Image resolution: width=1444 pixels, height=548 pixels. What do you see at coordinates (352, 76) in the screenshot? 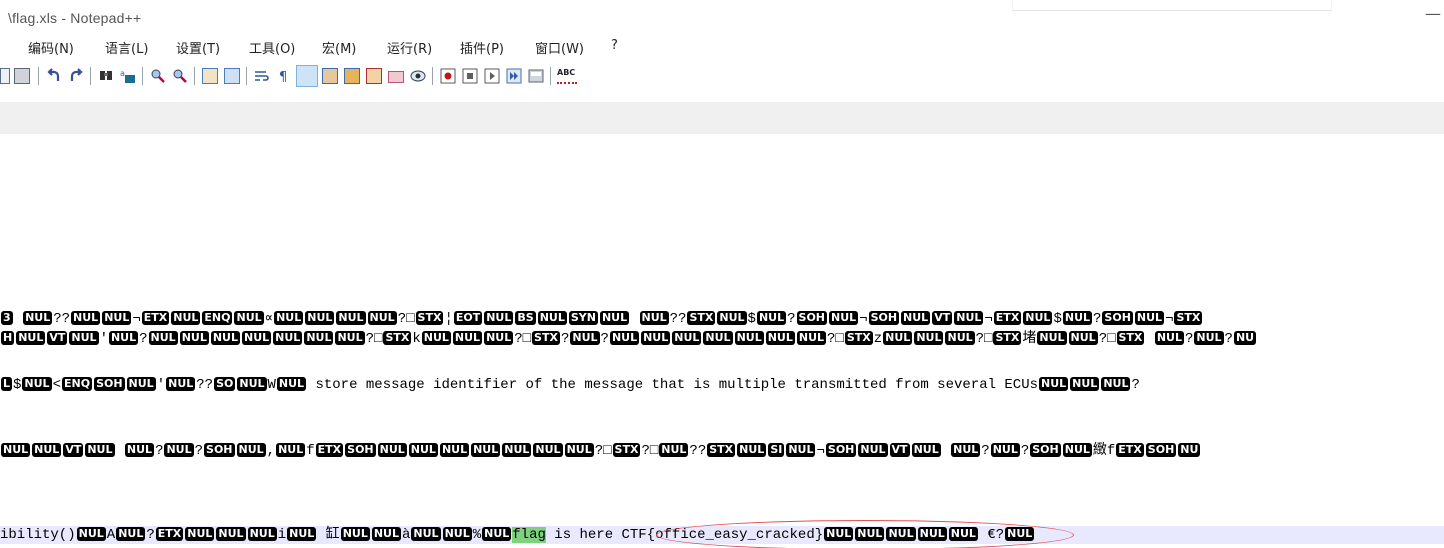
I see `function-list-icon` at bounding box center [352, 76].